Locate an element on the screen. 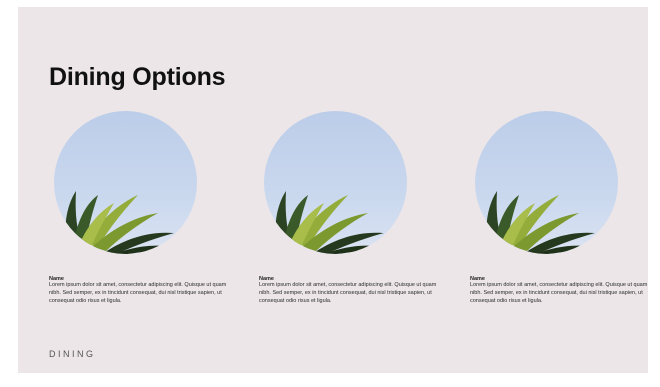  footer-label: DINING is located at coordinates (72, 354).